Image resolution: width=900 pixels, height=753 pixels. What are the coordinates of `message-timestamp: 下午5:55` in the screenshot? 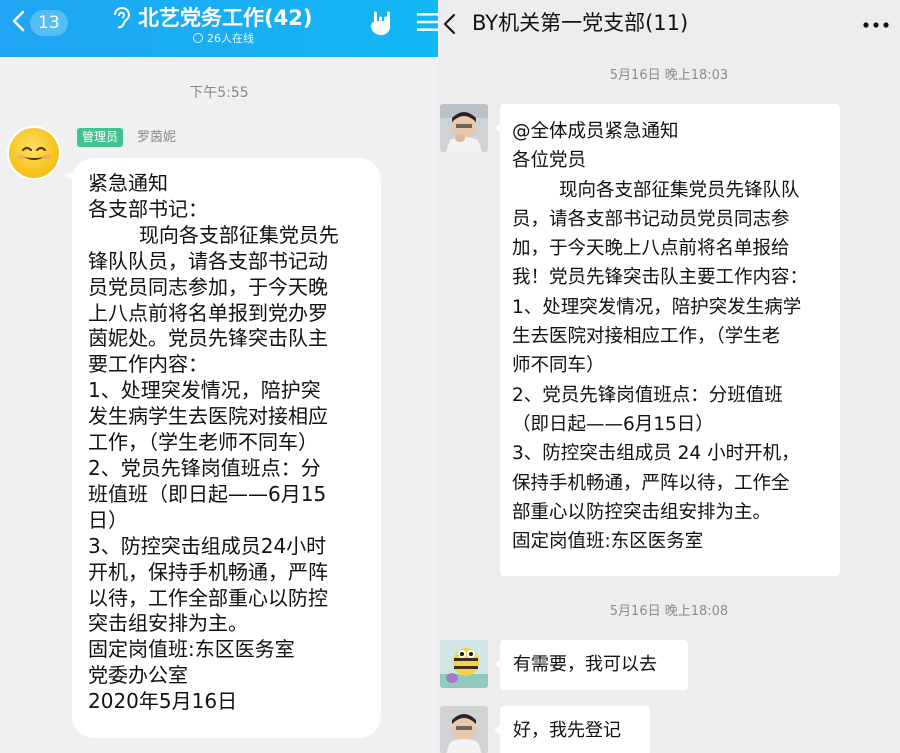 It's located at (219, 93).